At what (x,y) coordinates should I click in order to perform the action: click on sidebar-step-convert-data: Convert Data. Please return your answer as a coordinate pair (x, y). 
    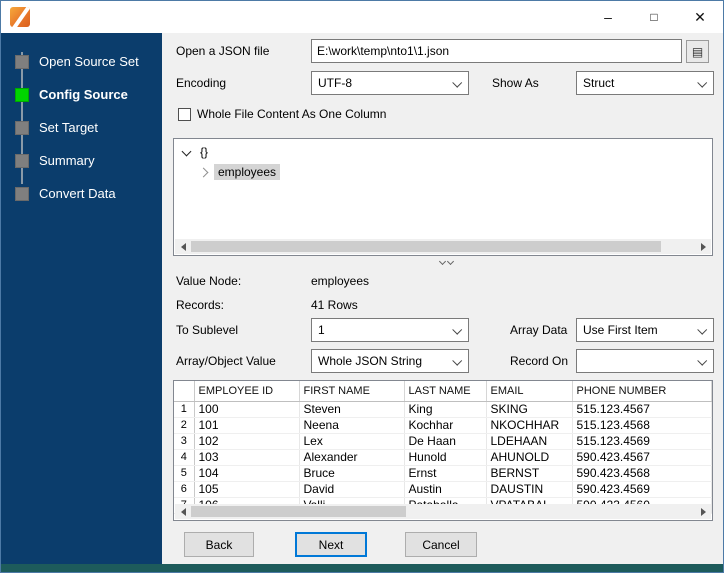
    Looking at the image, I should click on (81, 193).